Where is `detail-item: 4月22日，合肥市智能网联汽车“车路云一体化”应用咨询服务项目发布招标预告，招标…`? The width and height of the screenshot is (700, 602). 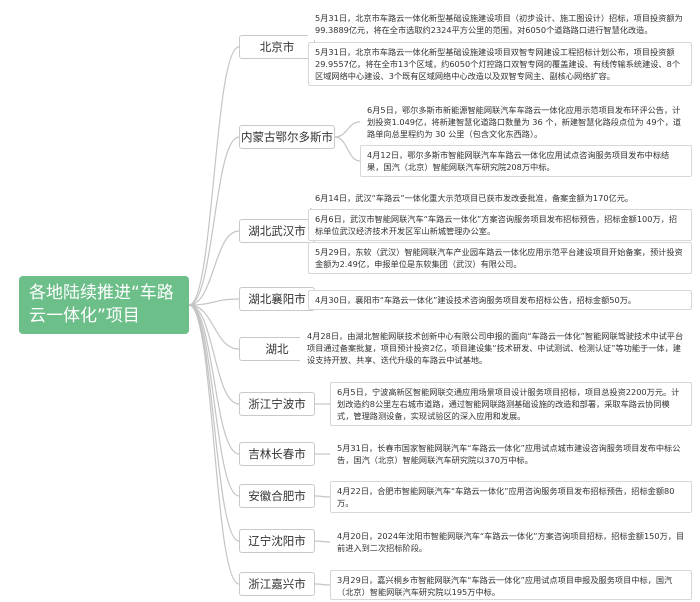 detail-item: 4月22日，合肥市智能网联汽车“车路云一体化”应用咨询服务项目发布招标预告，招标… is located at coordinates (511, 497).